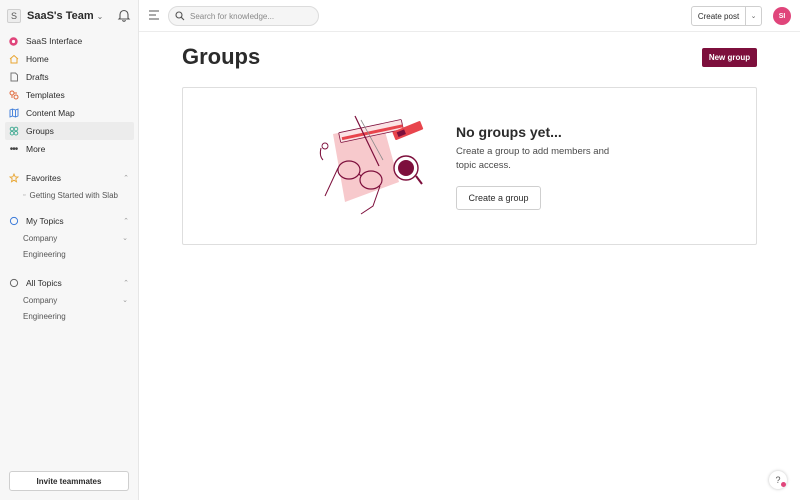 This screenshot has height=500, width=800. What do you see at coordinates (69, 77) in the screenshot?
I see `sidebar-item-drafts: Drafts` at bounding box center [69, 77].